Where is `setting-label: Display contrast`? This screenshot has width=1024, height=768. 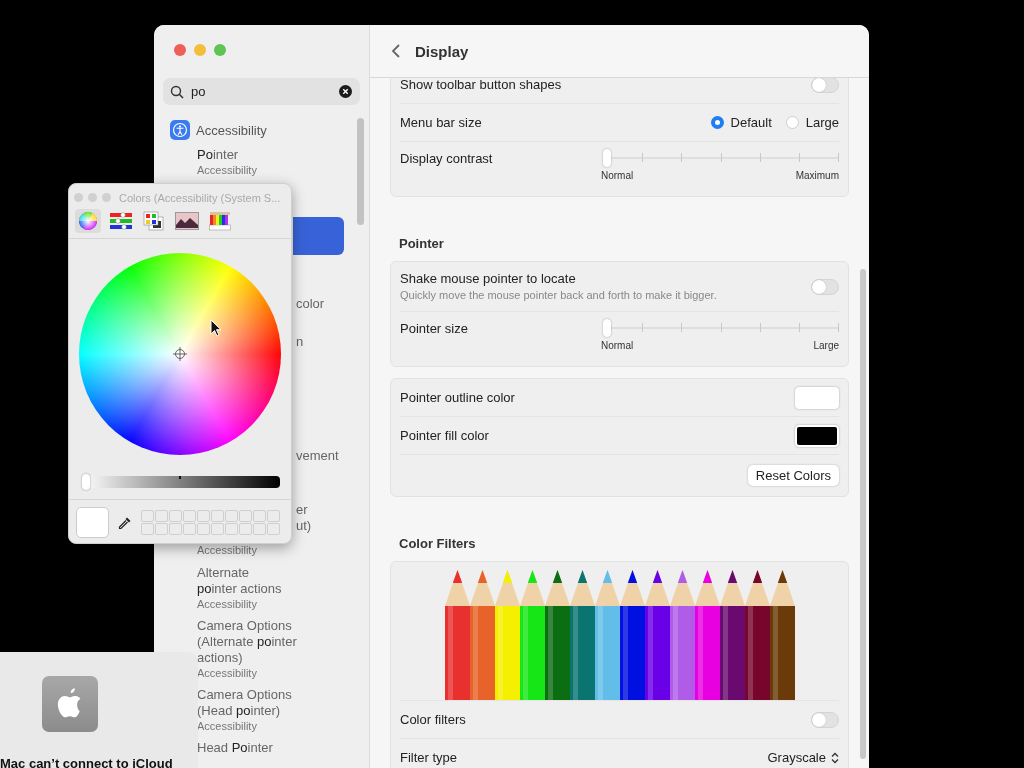
setting-label: Display contrast is located at coordinates (446, 158).